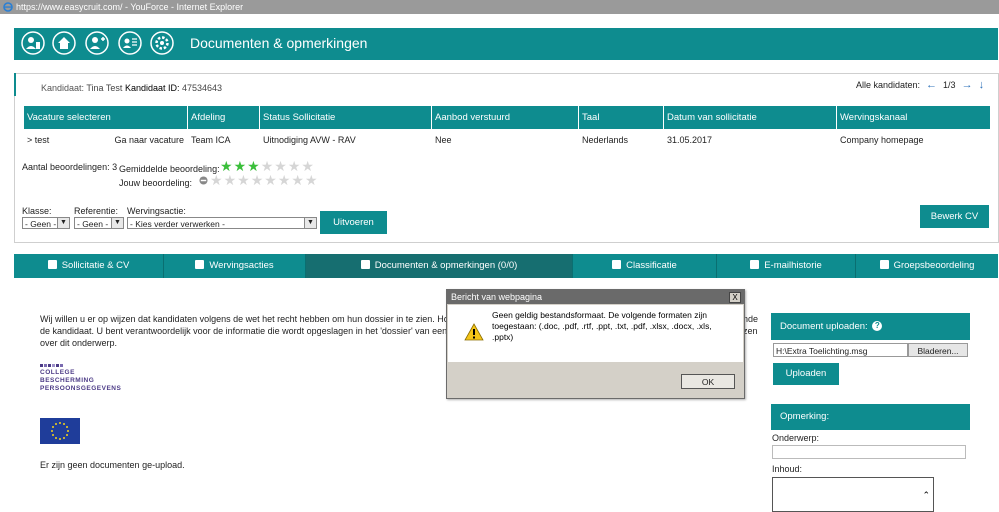 The image size is (999, 512). I want to click on privacy-notice-line-end: nde, so click(751, 319).